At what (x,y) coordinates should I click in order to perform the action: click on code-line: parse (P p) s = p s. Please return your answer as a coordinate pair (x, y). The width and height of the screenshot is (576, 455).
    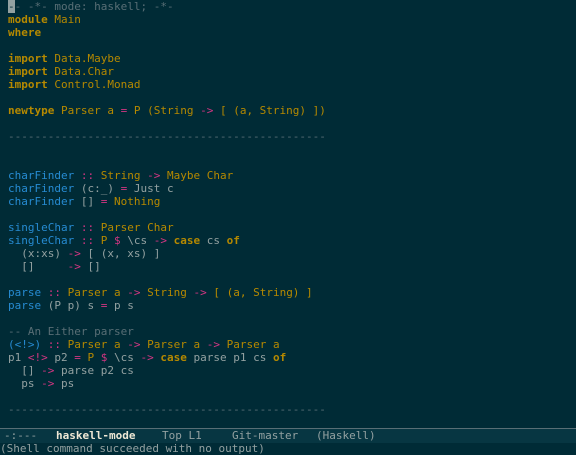
    Looking at the image, I should click on (71, 305).